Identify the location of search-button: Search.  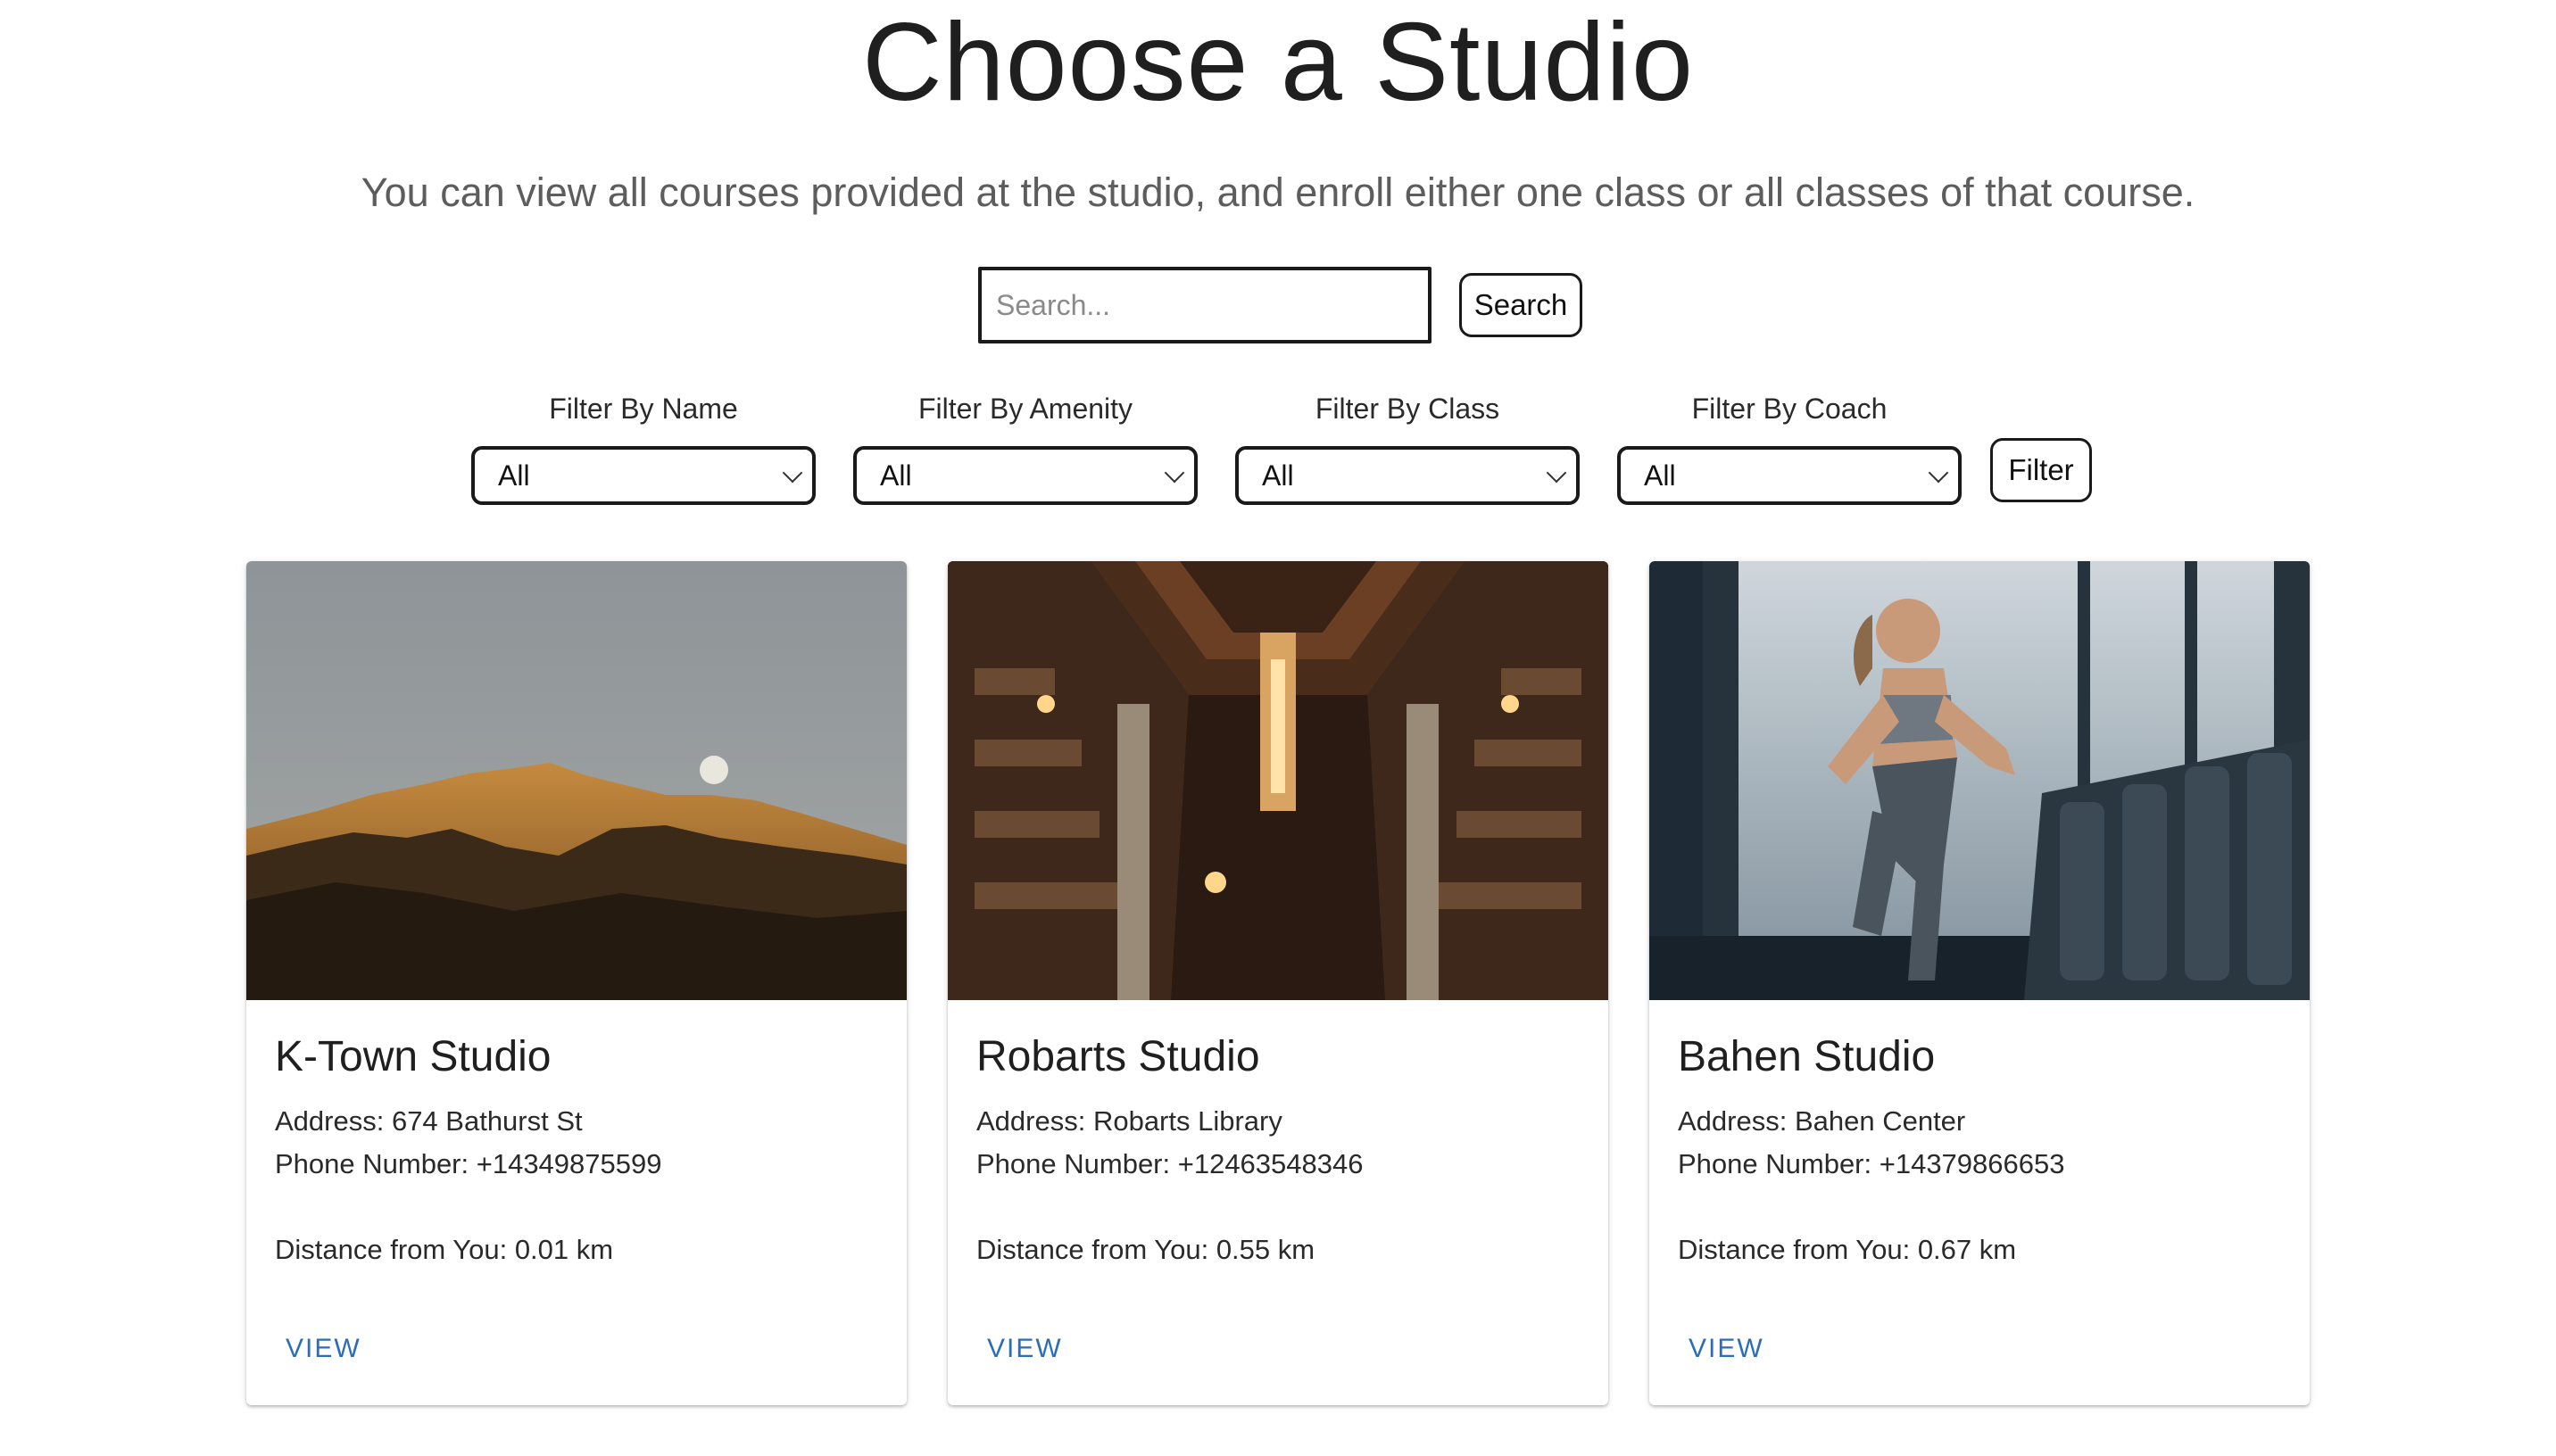
(1520, 305).